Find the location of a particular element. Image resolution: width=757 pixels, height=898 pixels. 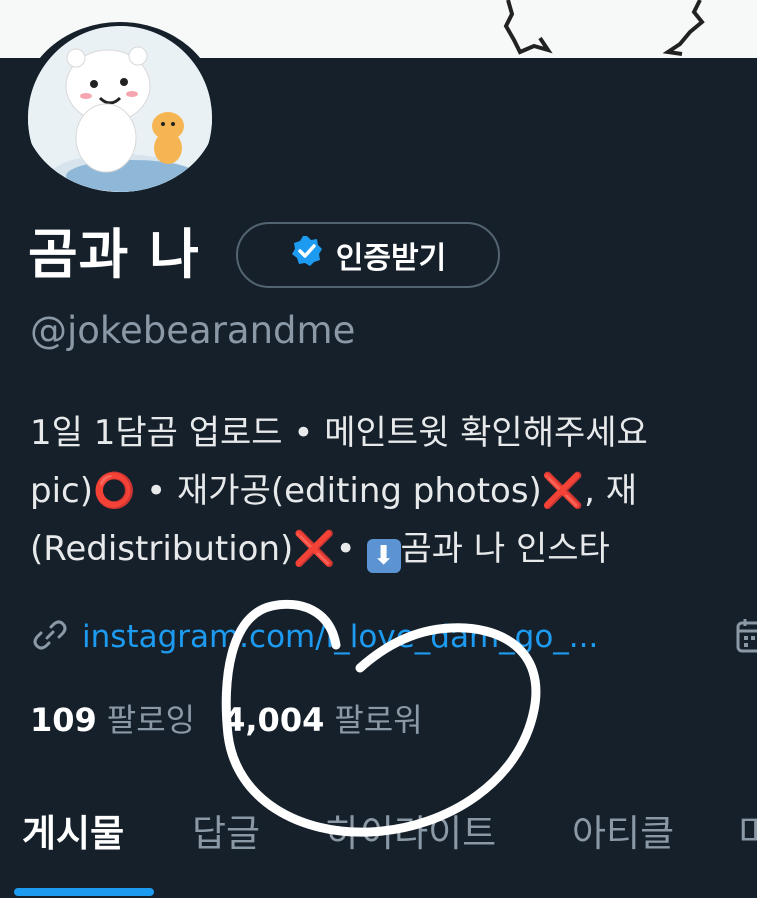

bio-line: pic)⭕ • 재가공(editing photos)❌, 재 is located at coordinates (393, 491).